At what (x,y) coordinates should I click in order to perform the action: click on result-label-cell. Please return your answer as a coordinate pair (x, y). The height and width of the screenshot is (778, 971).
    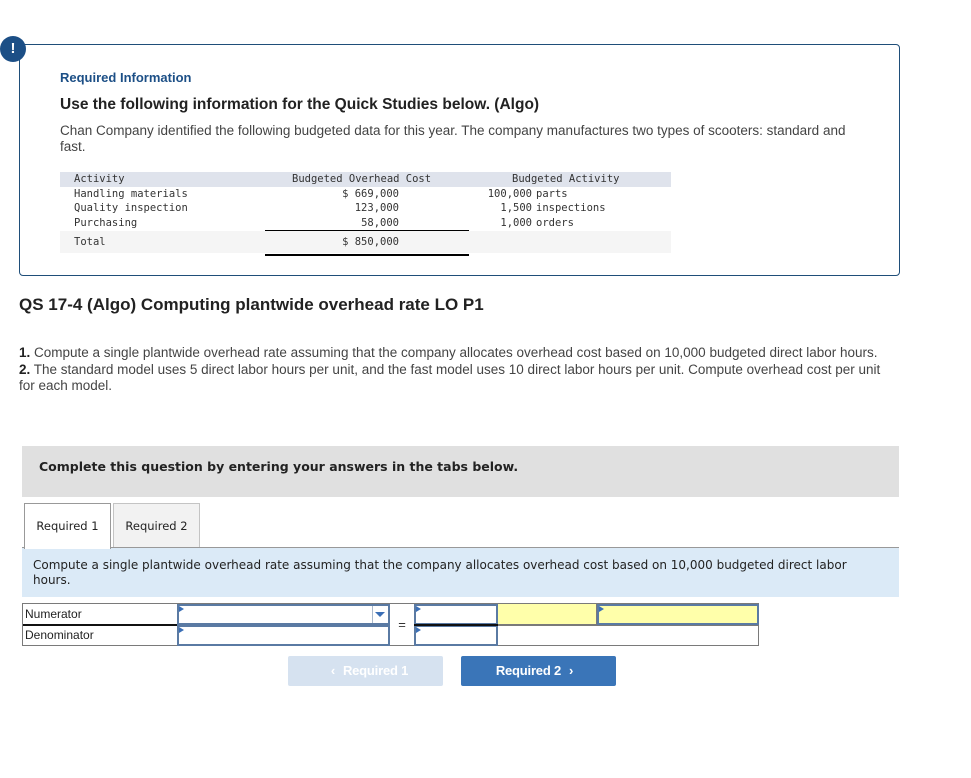
    Looking at the image, I should click on (547, 614).